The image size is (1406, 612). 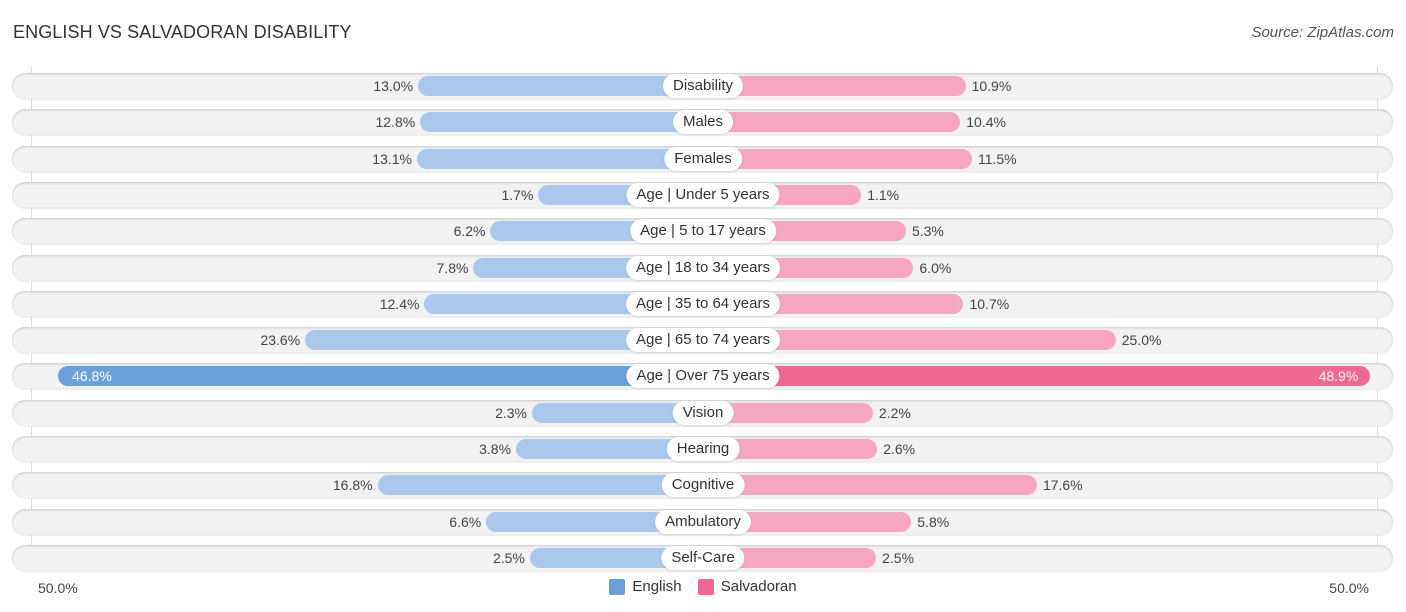 What do you see at coordinates (883, 195) in the screenshot?
I see `value-label-salvadoran: 1.1%` at bounding box center [883, 195].